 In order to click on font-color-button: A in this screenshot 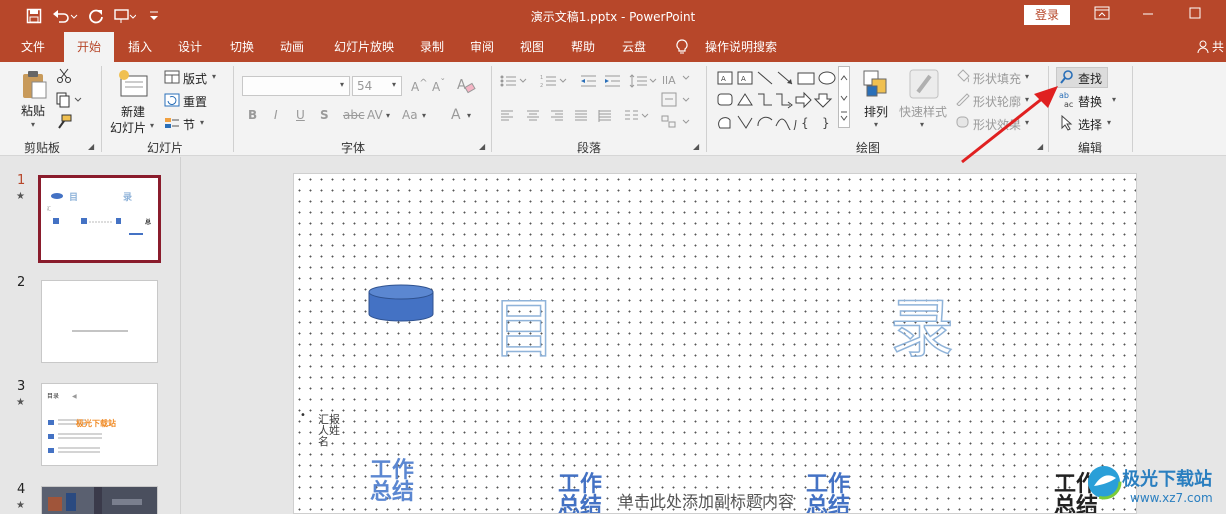, I will do `click(456, 115)`.